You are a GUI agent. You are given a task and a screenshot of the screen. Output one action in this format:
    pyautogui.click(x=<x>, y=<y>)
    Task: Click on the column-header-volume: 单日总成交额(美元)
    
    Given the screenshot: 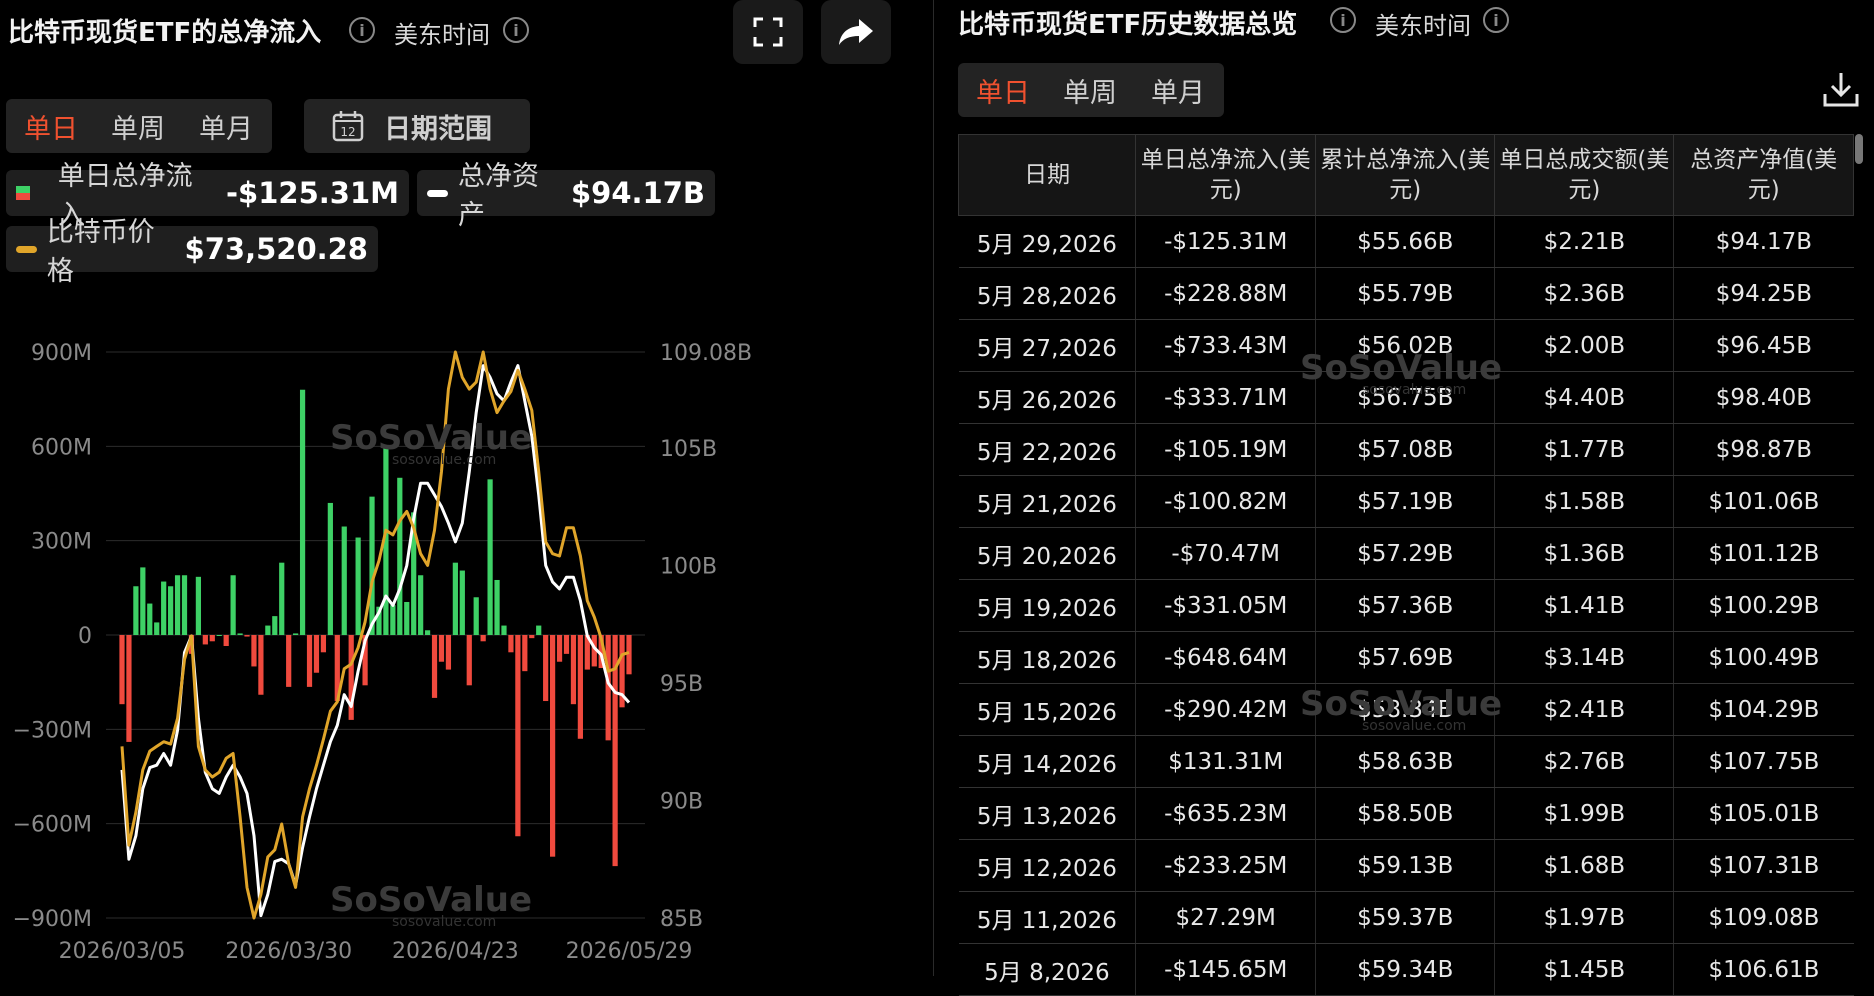 What is the action you would take?
    pyautogui.click(x=1584, y=175)
    